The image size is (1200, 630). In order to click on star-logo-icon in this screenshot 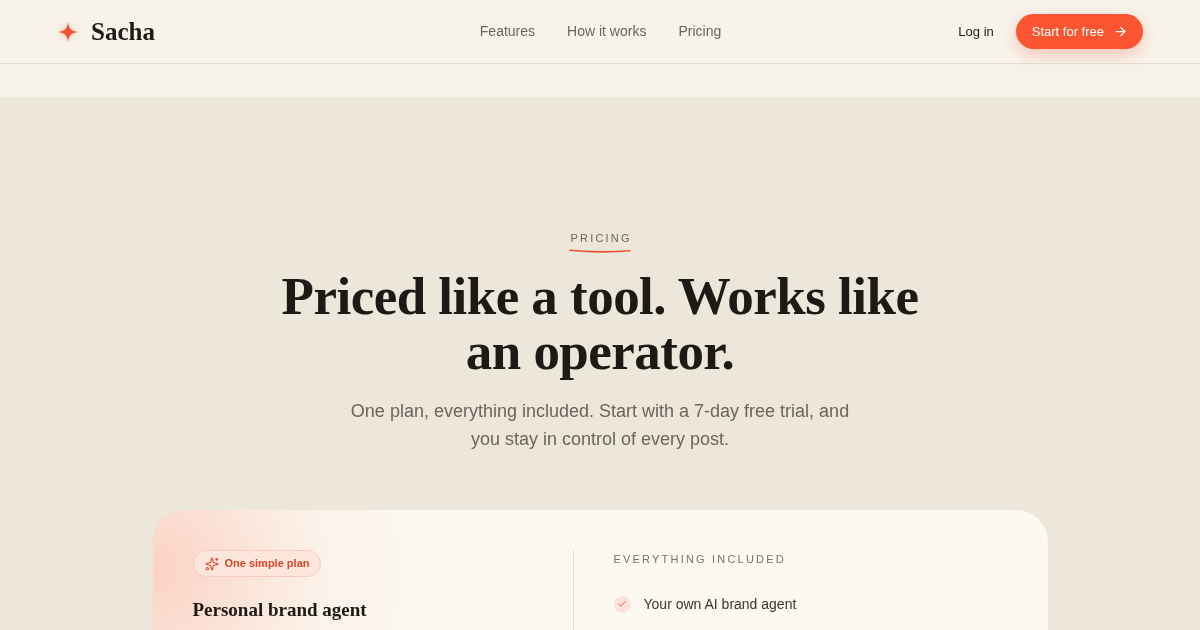, I will do `click(68, 31)`.